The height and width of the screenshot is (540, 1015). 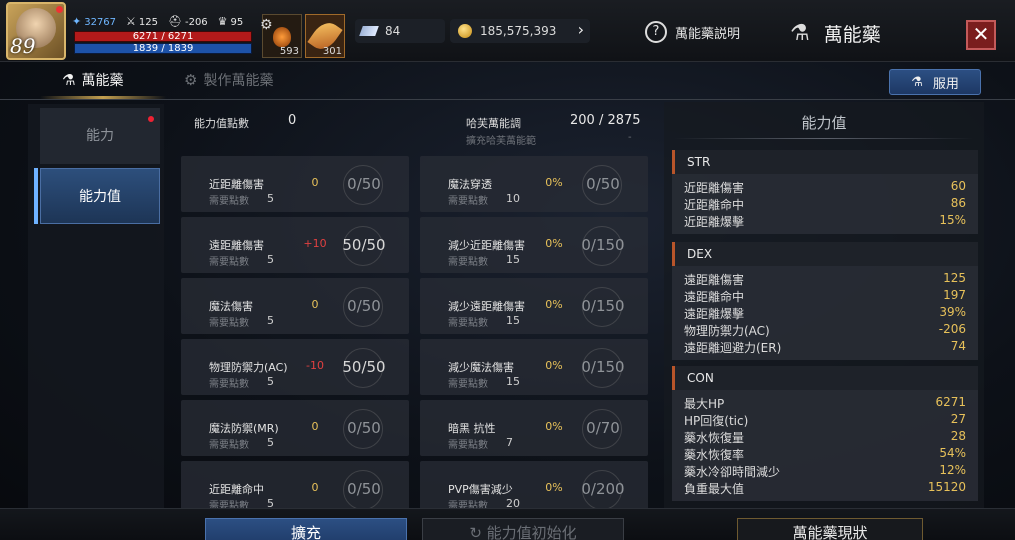 What do you see at coordinates (393, 31) in the screenshot?
I see `diamond-amount: 84` at bounding box center [393, 31].